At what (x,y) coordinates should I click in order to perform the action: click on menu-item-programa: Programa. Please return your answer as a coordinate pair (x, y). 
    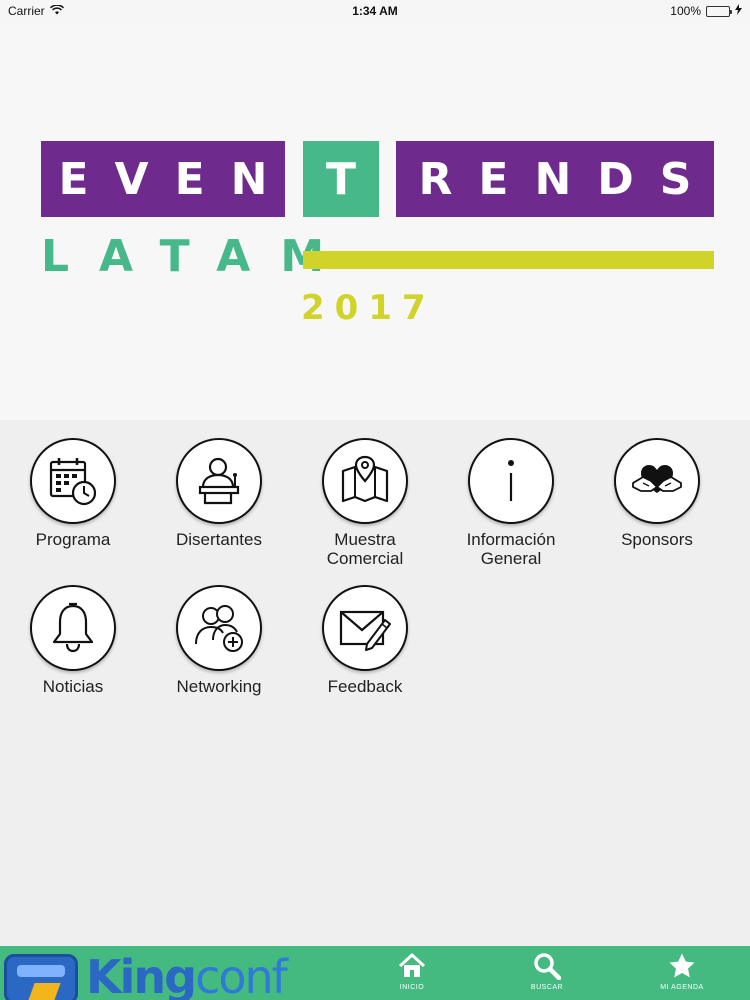
    Looking at the image, I should click on (73, 493).